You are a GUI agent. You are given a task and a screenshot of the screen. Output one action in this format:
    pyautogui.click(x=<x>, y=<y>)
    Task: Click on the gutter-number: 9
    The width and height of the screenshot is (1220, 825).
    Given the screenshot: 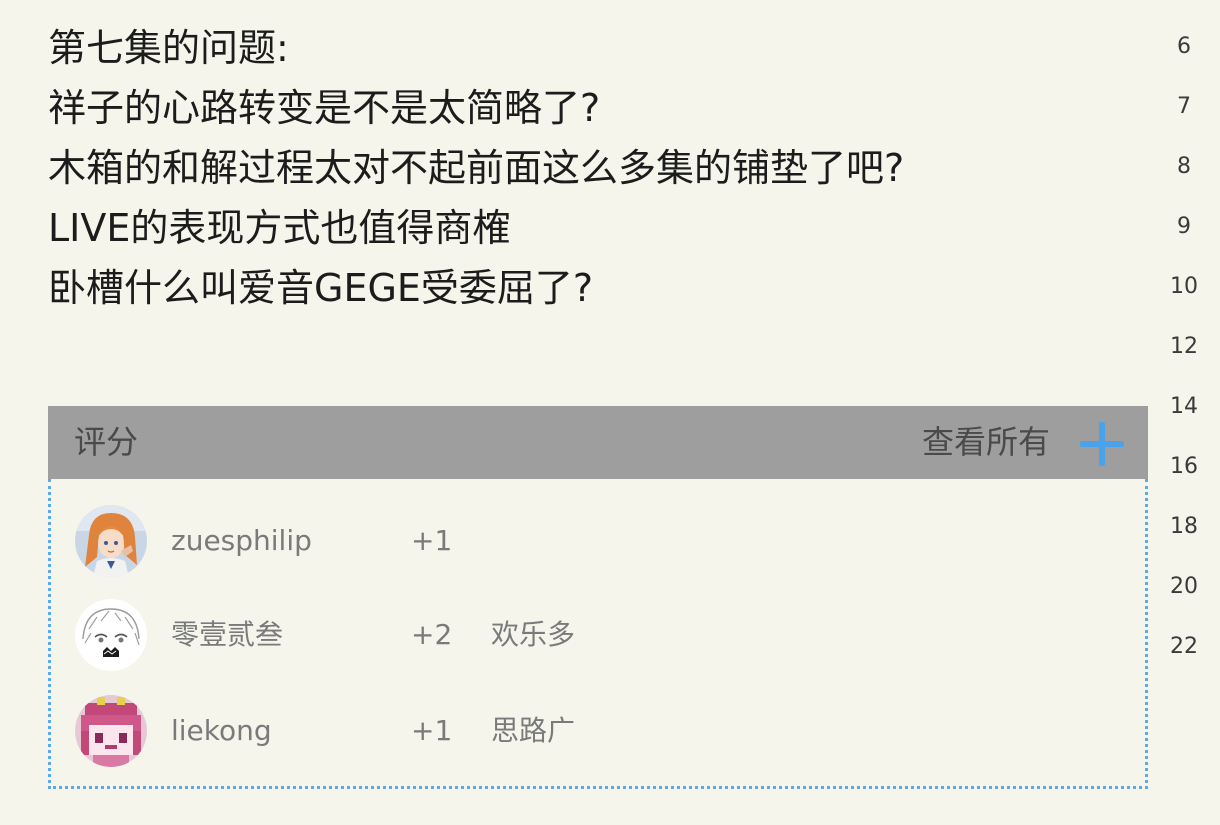 What is the action you would take?
    pyautogui.click(x=1184, y=226)
    